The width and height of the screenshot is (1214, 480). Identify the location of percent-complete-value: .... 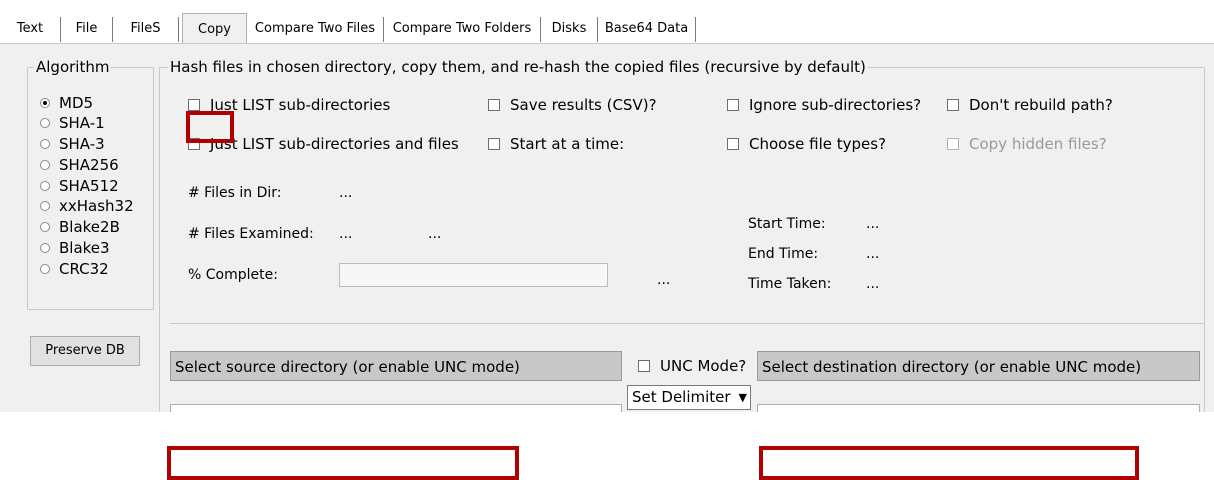
(664, 280).